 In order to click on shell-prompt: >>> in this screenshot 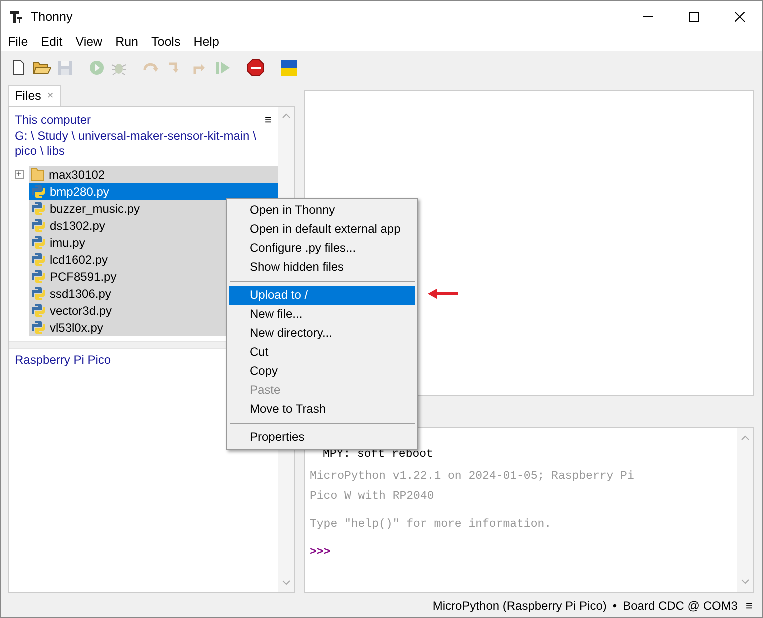, I will do `click(321, 553)`.